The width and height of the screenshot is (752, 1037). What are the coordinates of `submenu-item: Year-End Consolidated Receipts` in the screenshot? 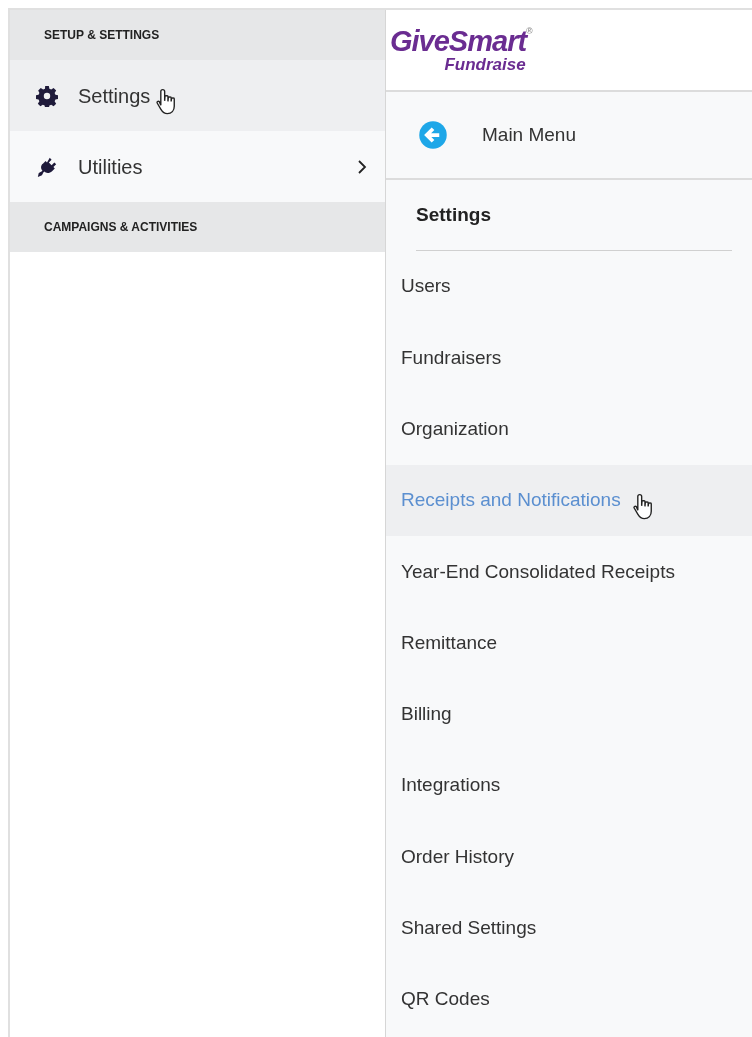 It's located at (569, 572).